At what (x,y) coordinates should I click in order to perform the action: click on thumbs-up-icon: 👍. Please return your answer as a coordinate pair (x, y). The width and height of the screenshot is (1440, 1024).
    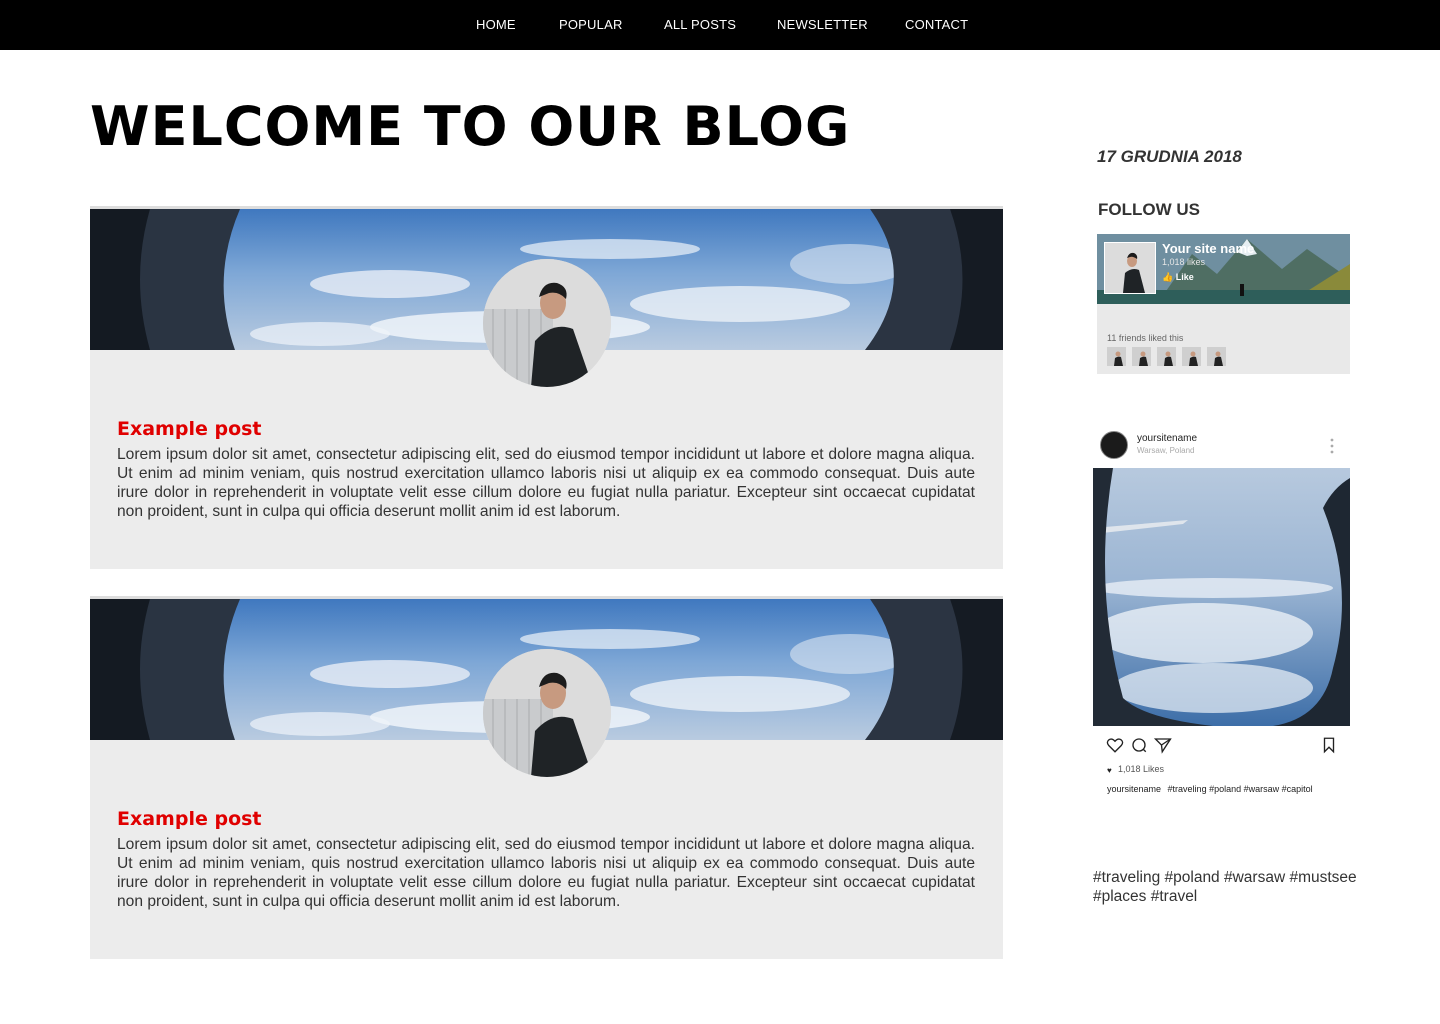
    Looking at the image, I should click on (1168, 277).